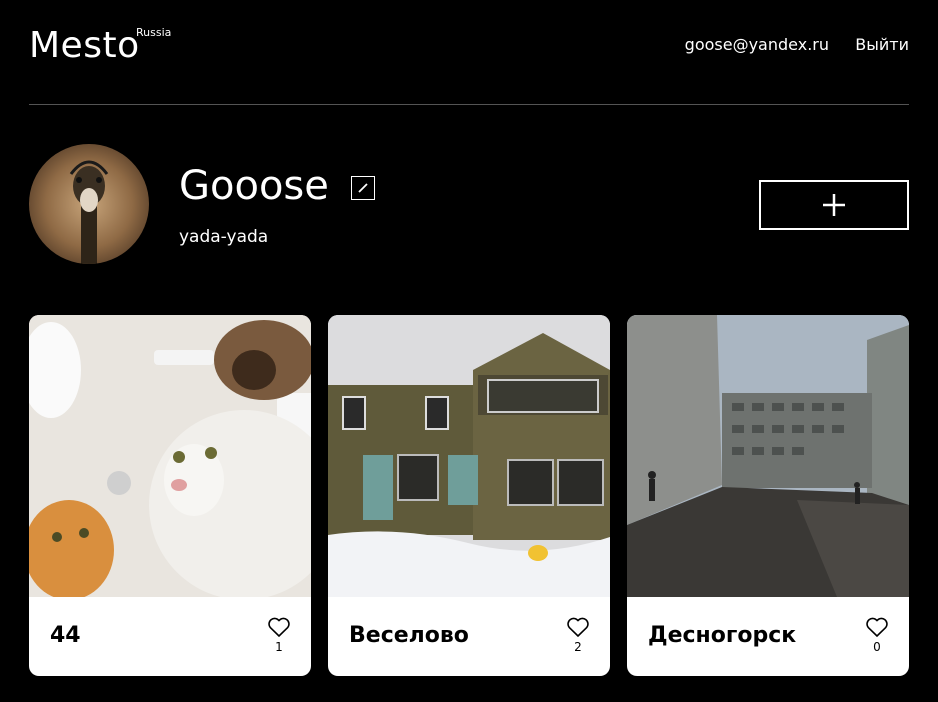 Image resolution: width=938 pixels, height=702 pixels. What do you see at coordinates (254, 186) in the screenshot?
I see `profile-name: Gooose` at bounding box center [254, 186].